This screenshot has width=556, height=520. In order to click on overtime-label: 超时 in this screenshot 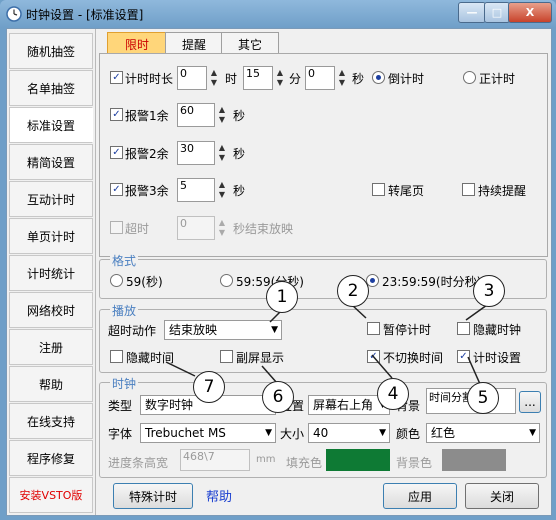, I will do `click(137, 229)`.